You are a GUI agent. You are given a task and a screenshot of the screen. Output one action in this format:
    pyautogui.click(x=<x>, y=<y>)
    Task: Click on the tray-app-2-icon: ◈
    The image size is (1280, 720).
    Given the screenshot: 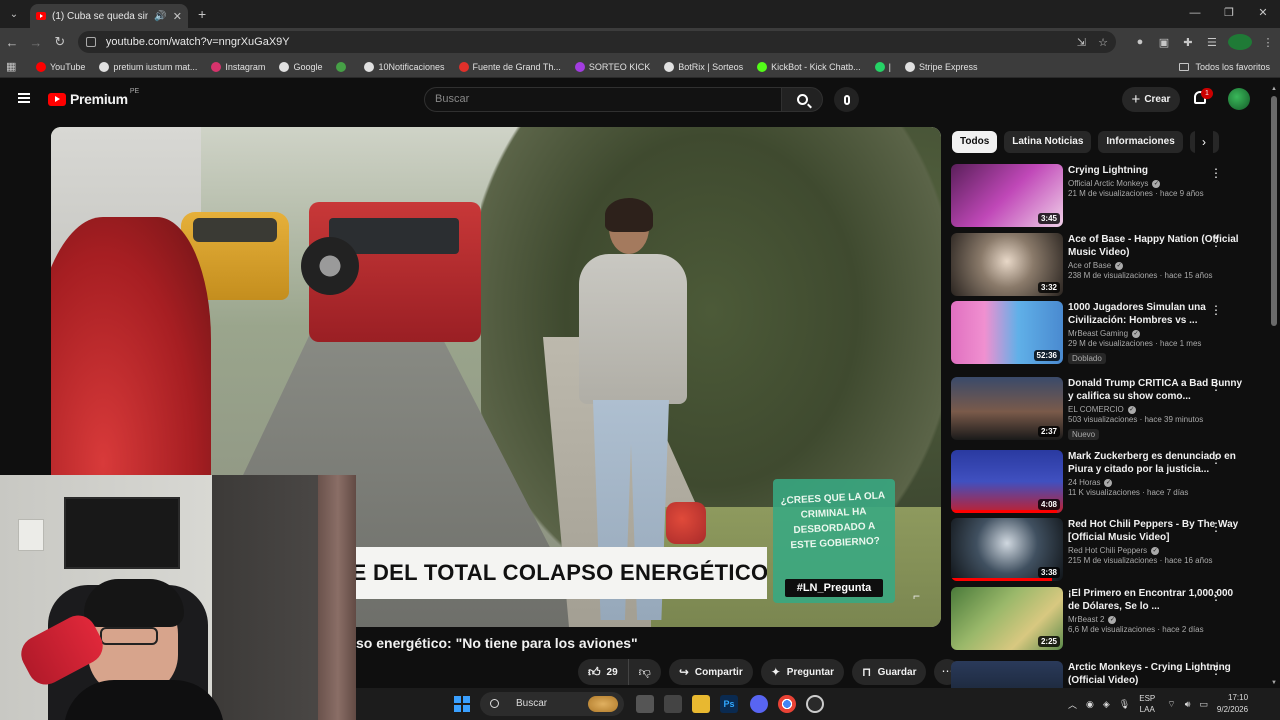 What is the action you would take?
    pyautogui.click(x=1106, y=704)
    